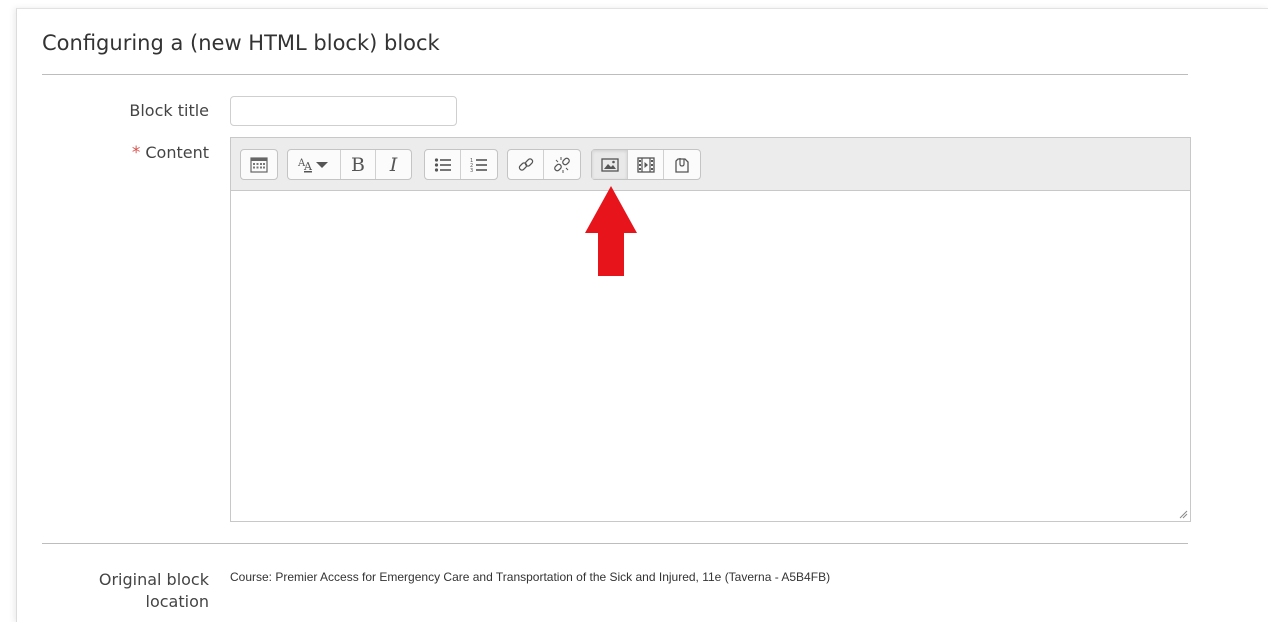  What do you see at coordinates (343, 111) in the screenshot?
I see `block-title-input` at bounding box center [343, 111].